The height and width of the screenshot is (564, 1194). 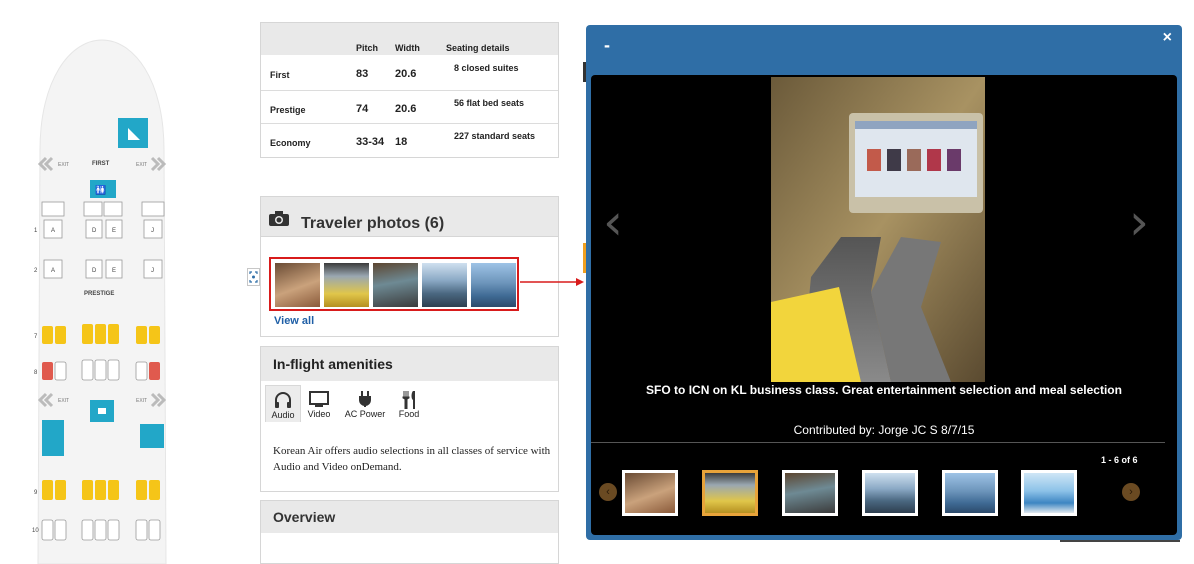 I want to click on row-number-10: 10, so click(x=35, y=531).